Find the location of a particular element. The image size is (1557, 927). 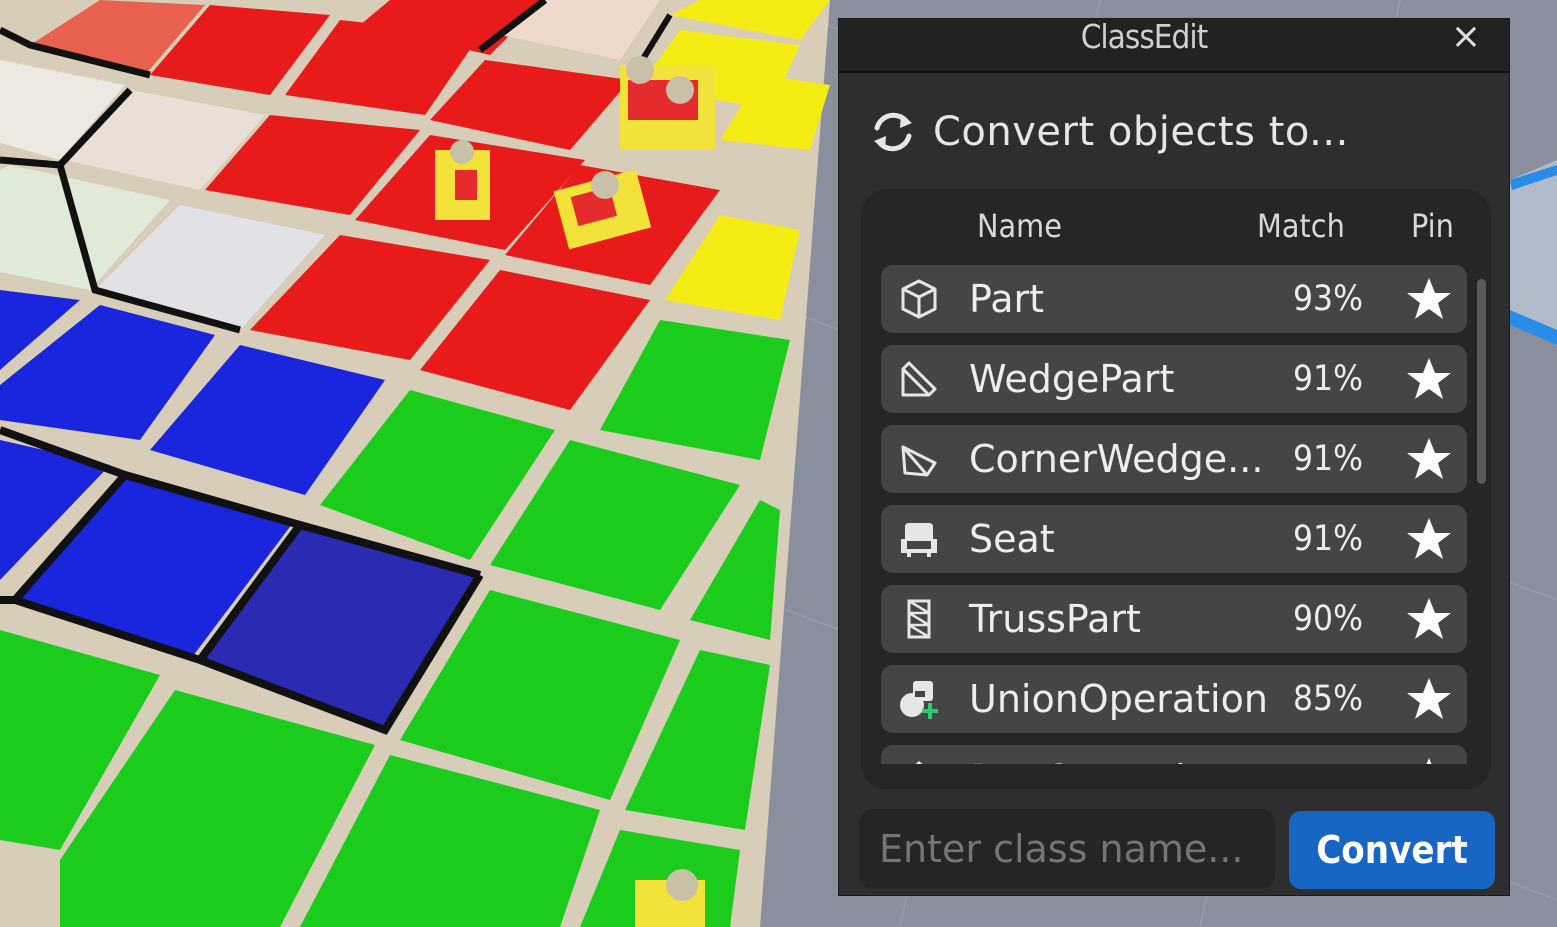

column-header-pin: Pin is located at coordinates (1432, 226).